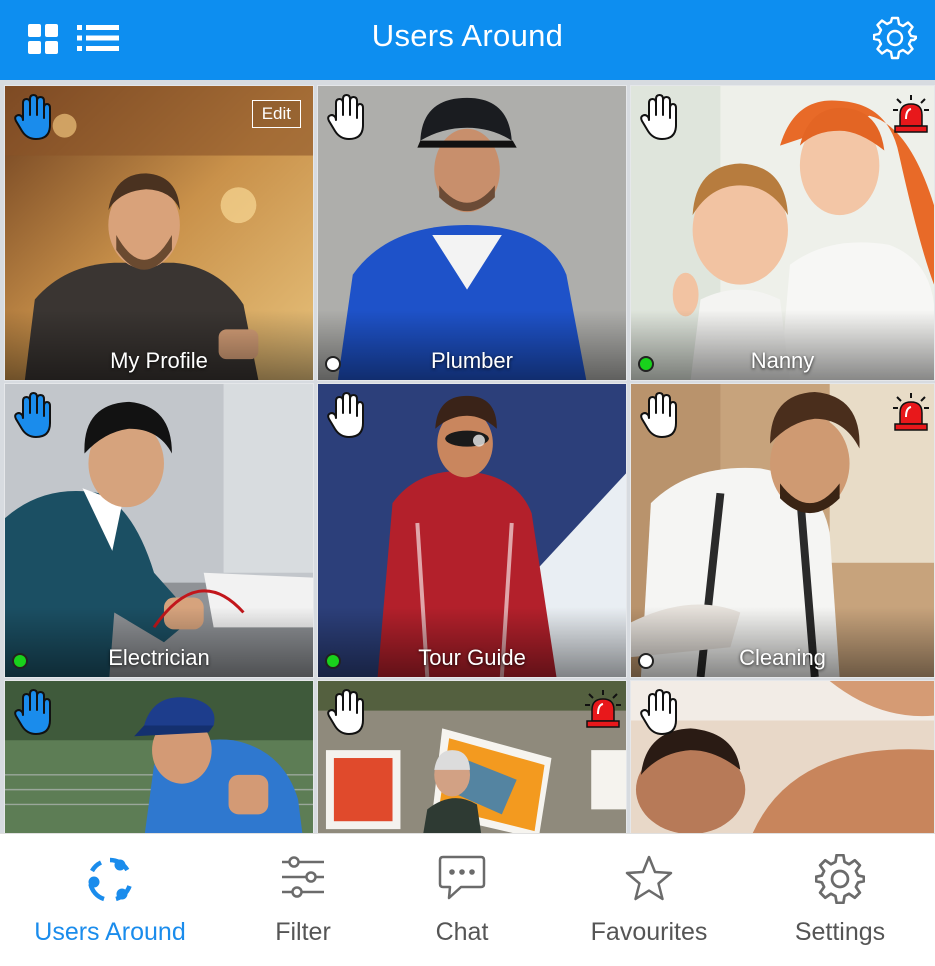 The width and height of the screenshot is (935, 966). I want to click on tile-label: Cleaning, so click(782, 657).